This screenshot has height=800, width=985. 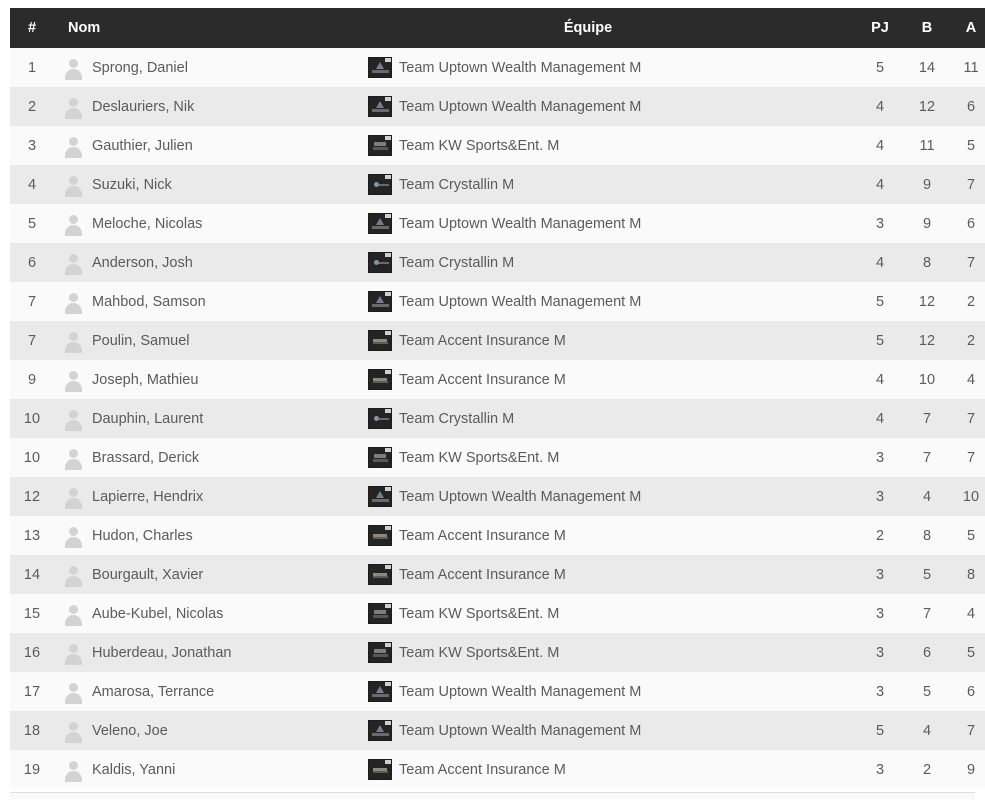 What do you see at coordinates (880, 28) in the screenshot?
I see `column-header-games: PJ` at bounding box center [880, 28].